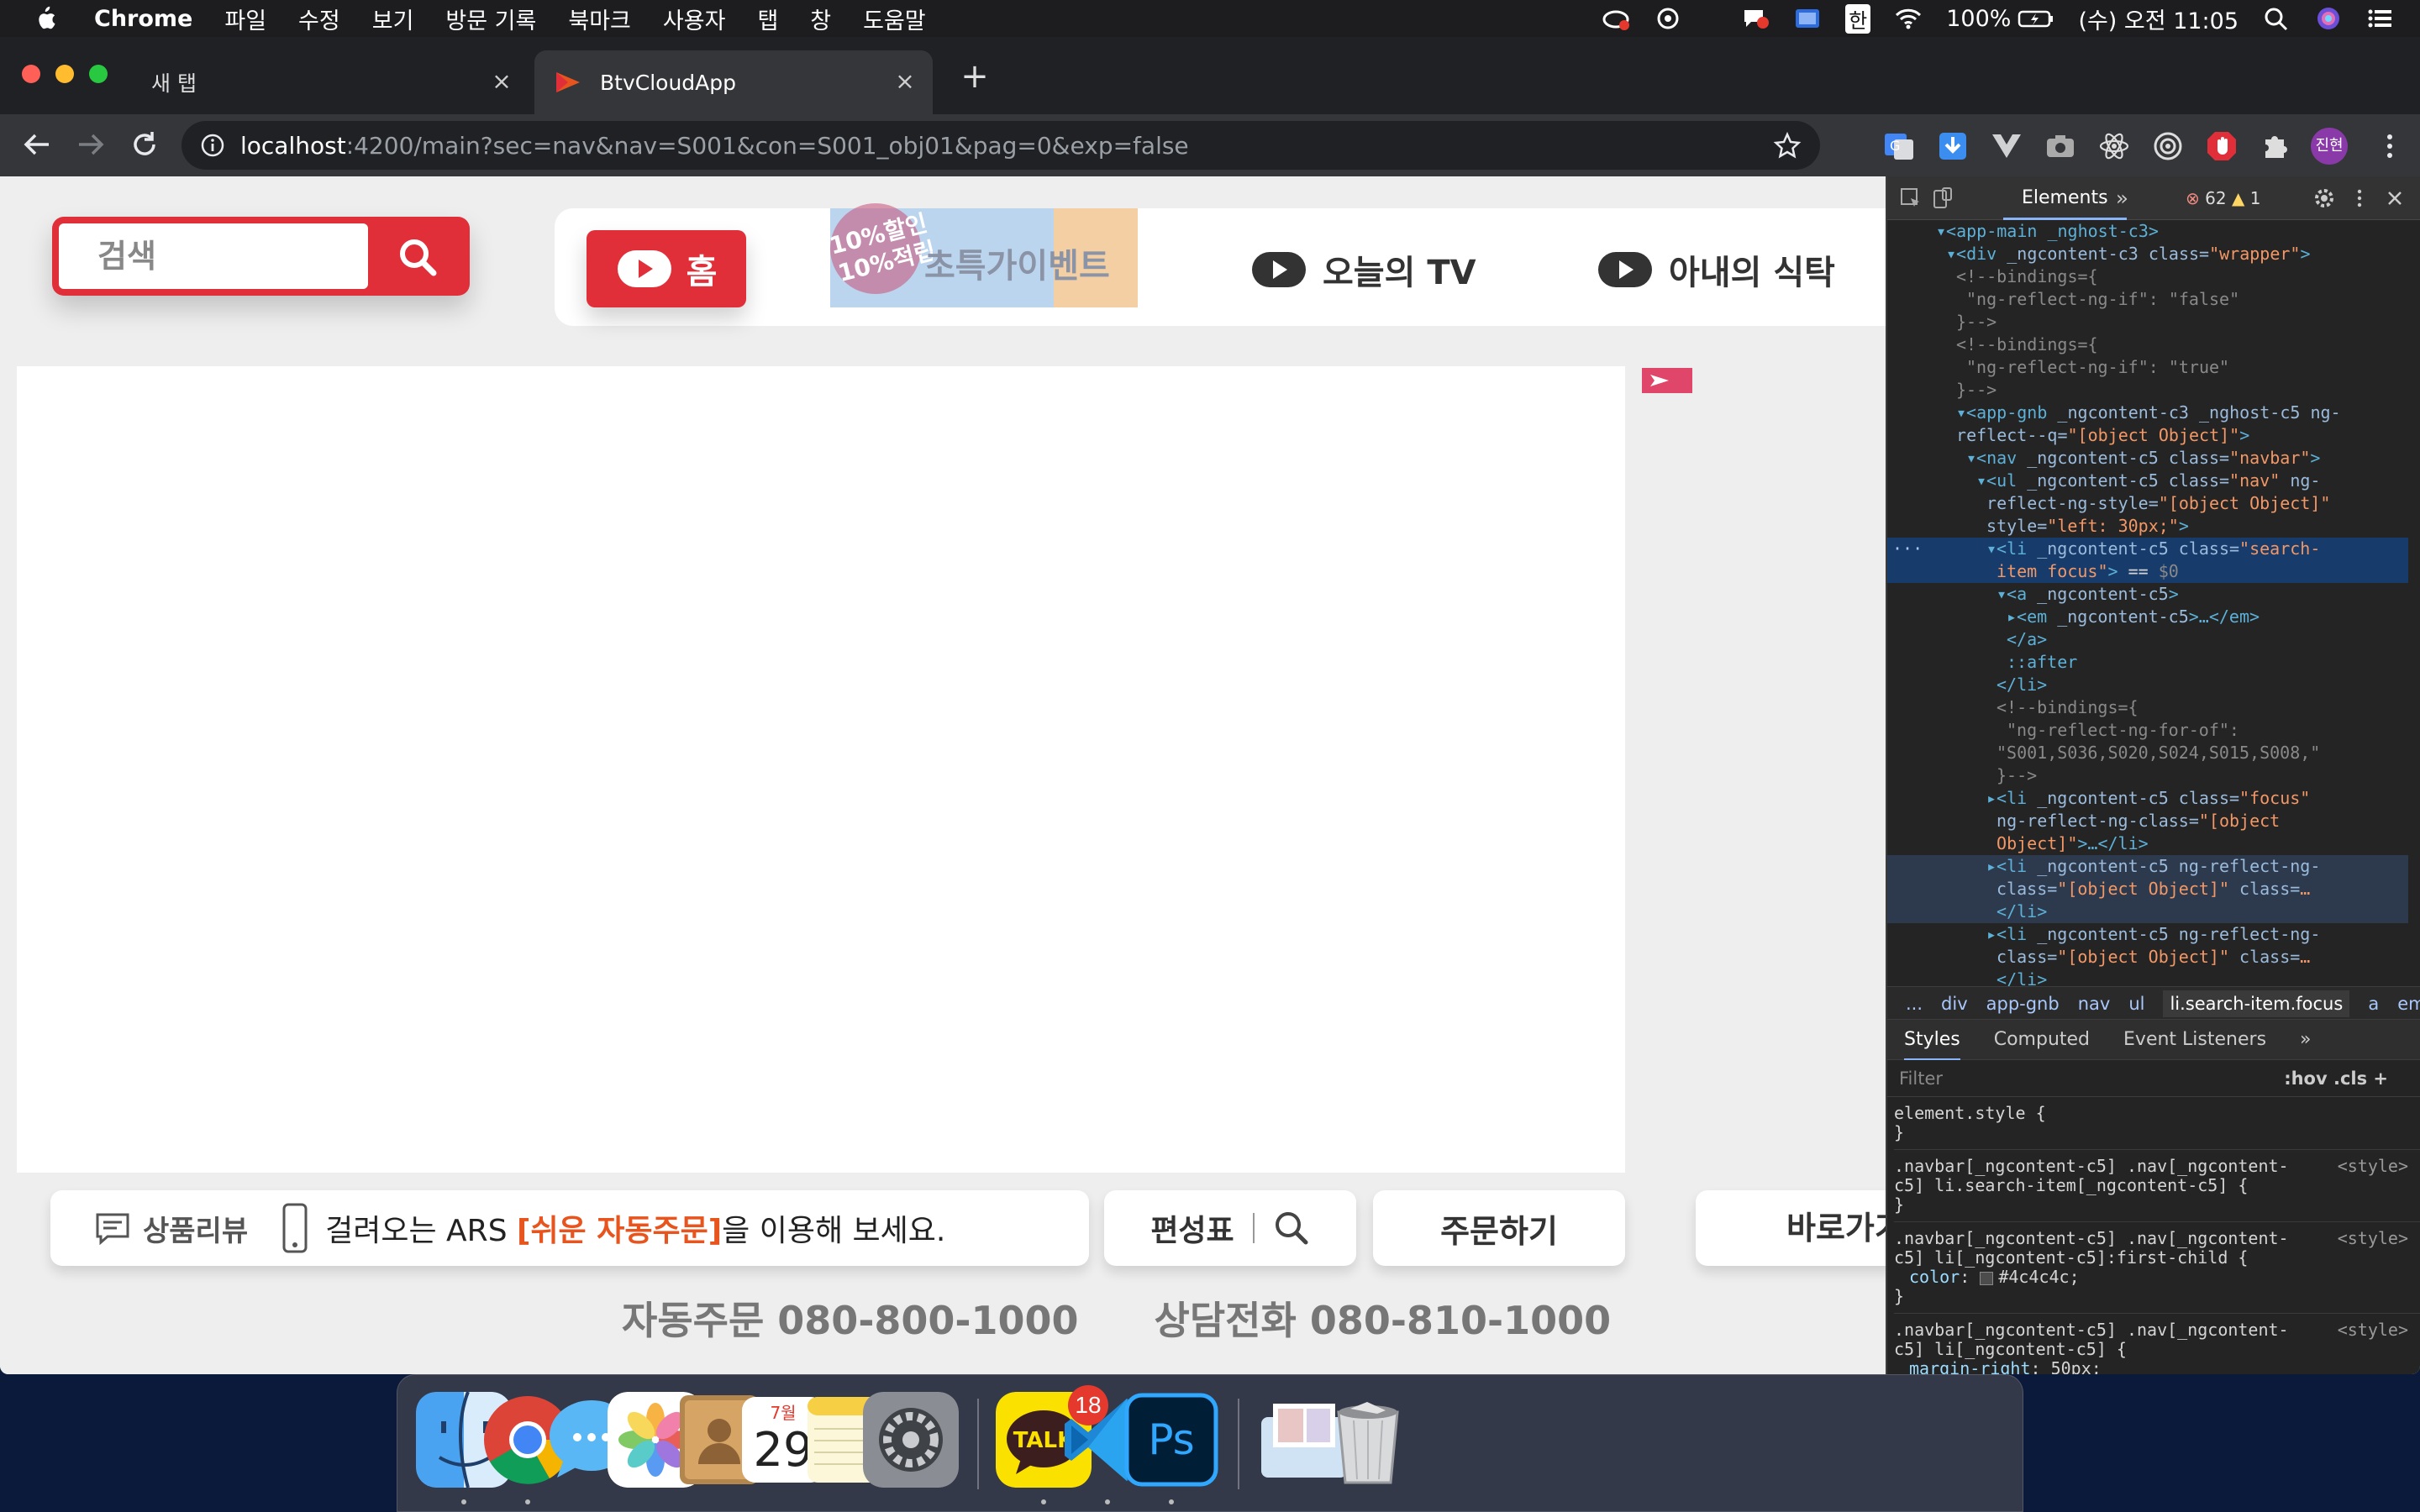 The height and width of the screenshot is (1512, 2420). What do you see at coordinates (1942, 198) in the screenshot?
I see `device-toolbar-icon` at bounding box center [1942, 198].